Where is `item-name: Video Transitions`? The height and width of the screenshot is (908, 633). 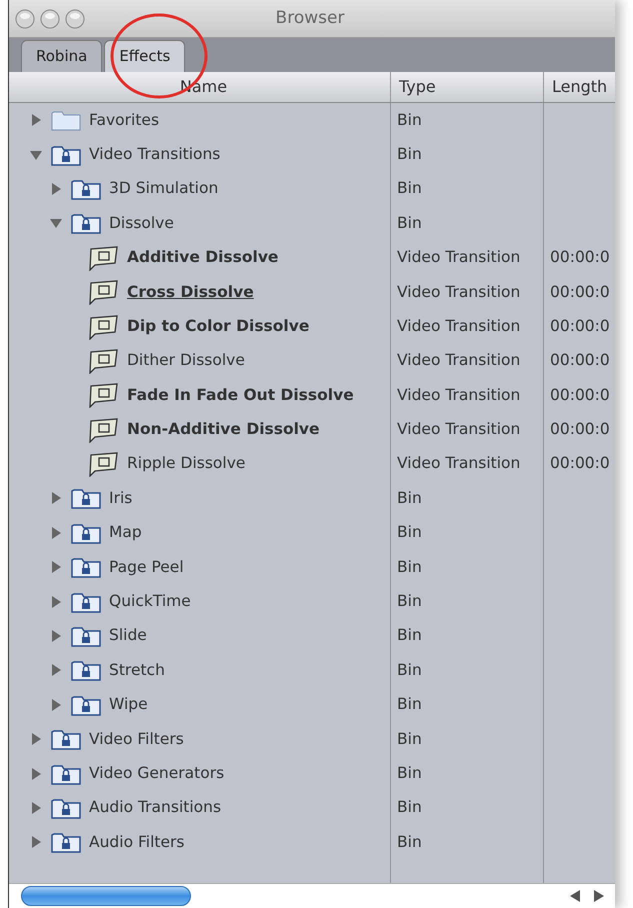
item-name: Video Transitions is located at coordinates (154, 154).